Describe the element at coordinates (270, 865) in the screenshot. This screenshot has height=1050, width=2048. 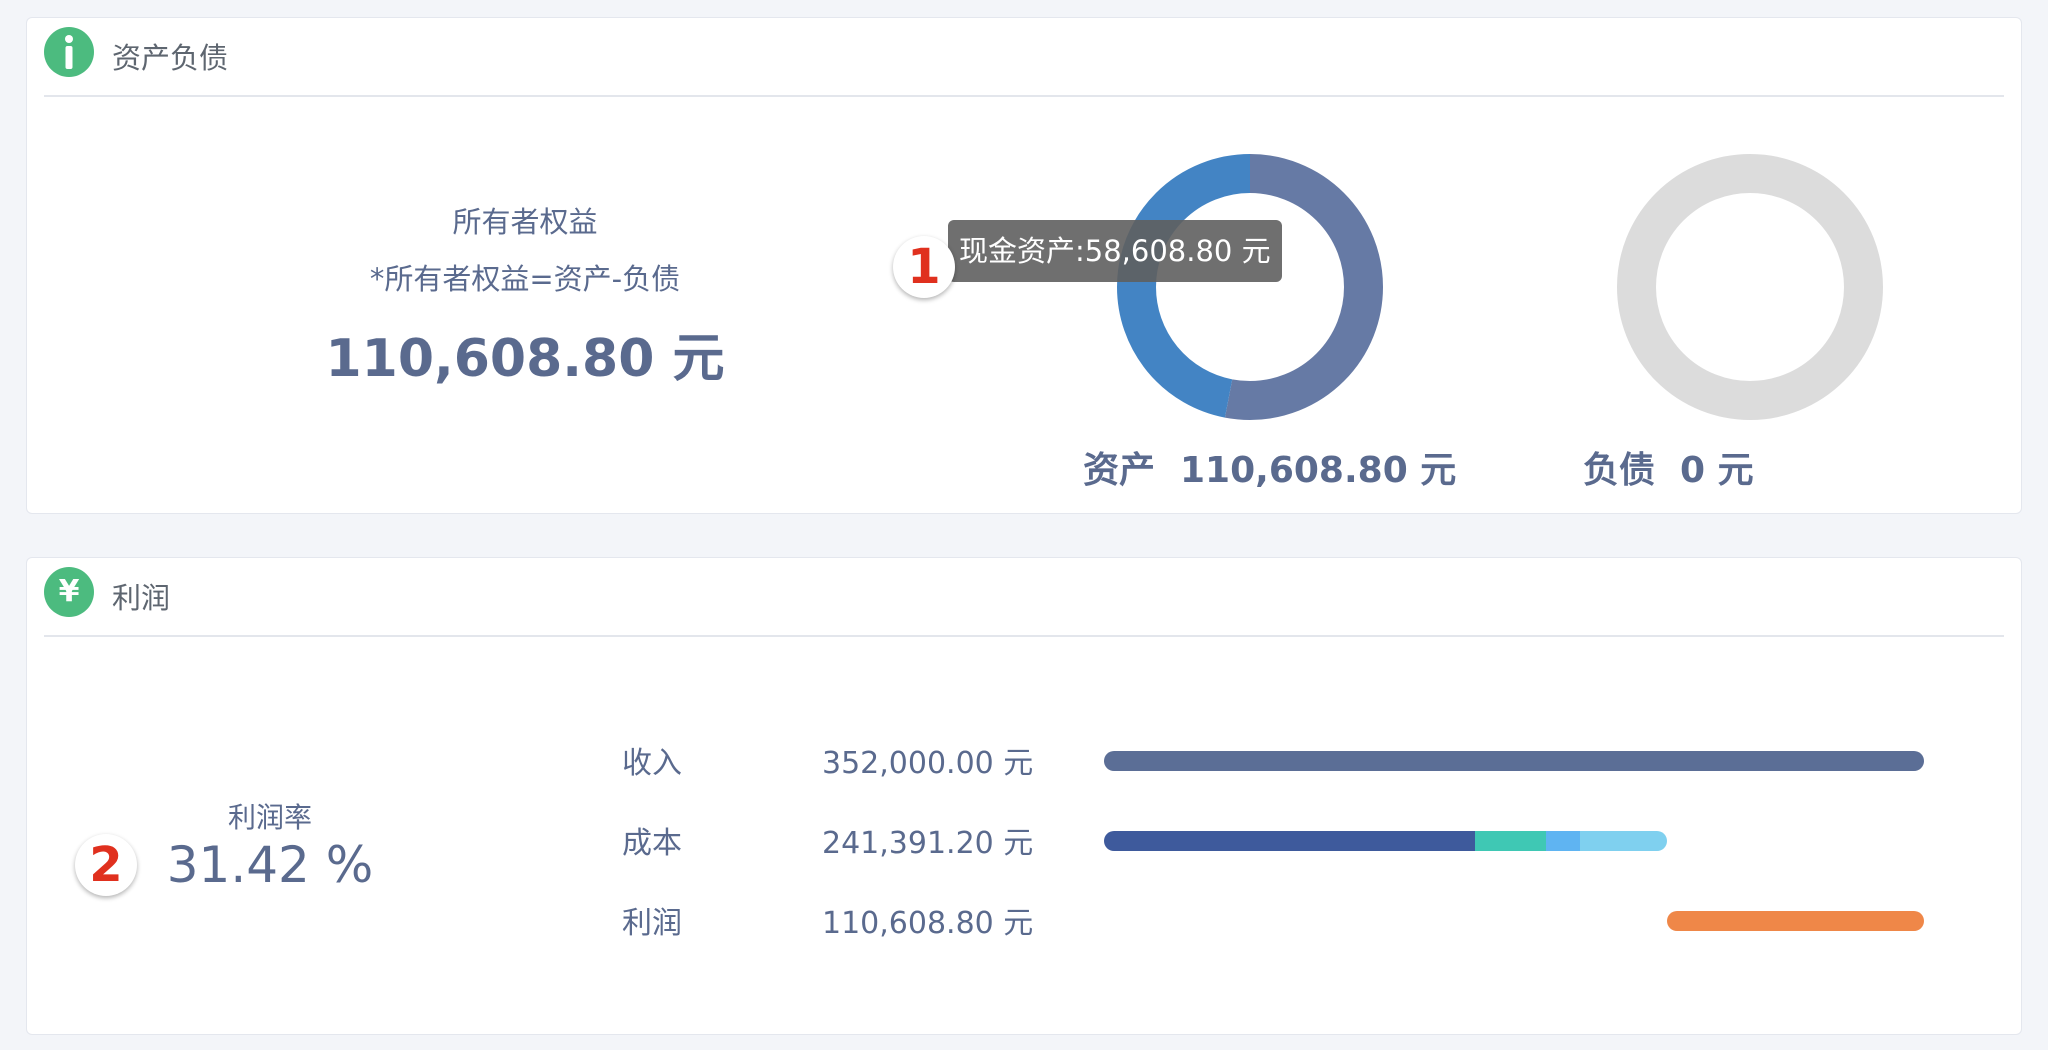
I see `profit-rate-value: 31.42 %` at that location.